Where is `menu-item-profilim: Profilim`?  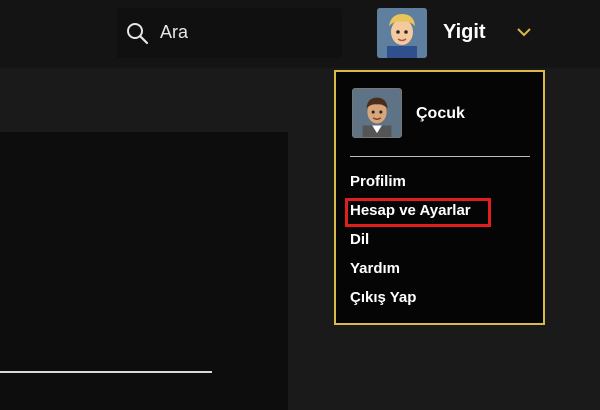 menu-item-profilim: Profilim is located at coordinates (378, 181).